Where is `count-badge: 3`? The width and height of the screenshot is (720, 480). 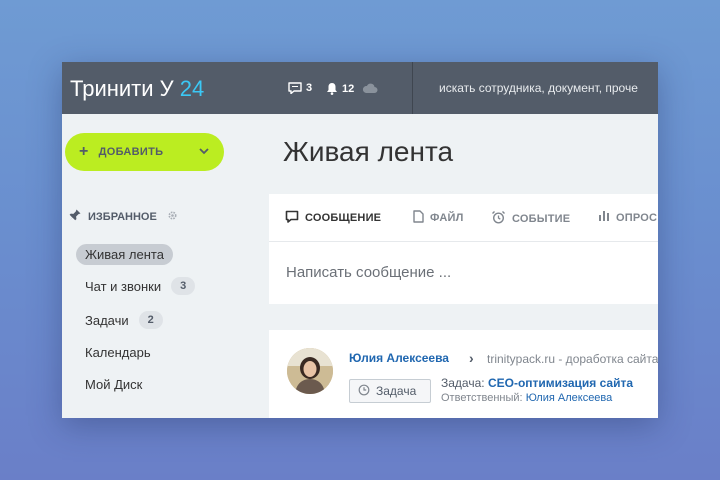
count-badge: 3 is located at coordinates (183, 286).